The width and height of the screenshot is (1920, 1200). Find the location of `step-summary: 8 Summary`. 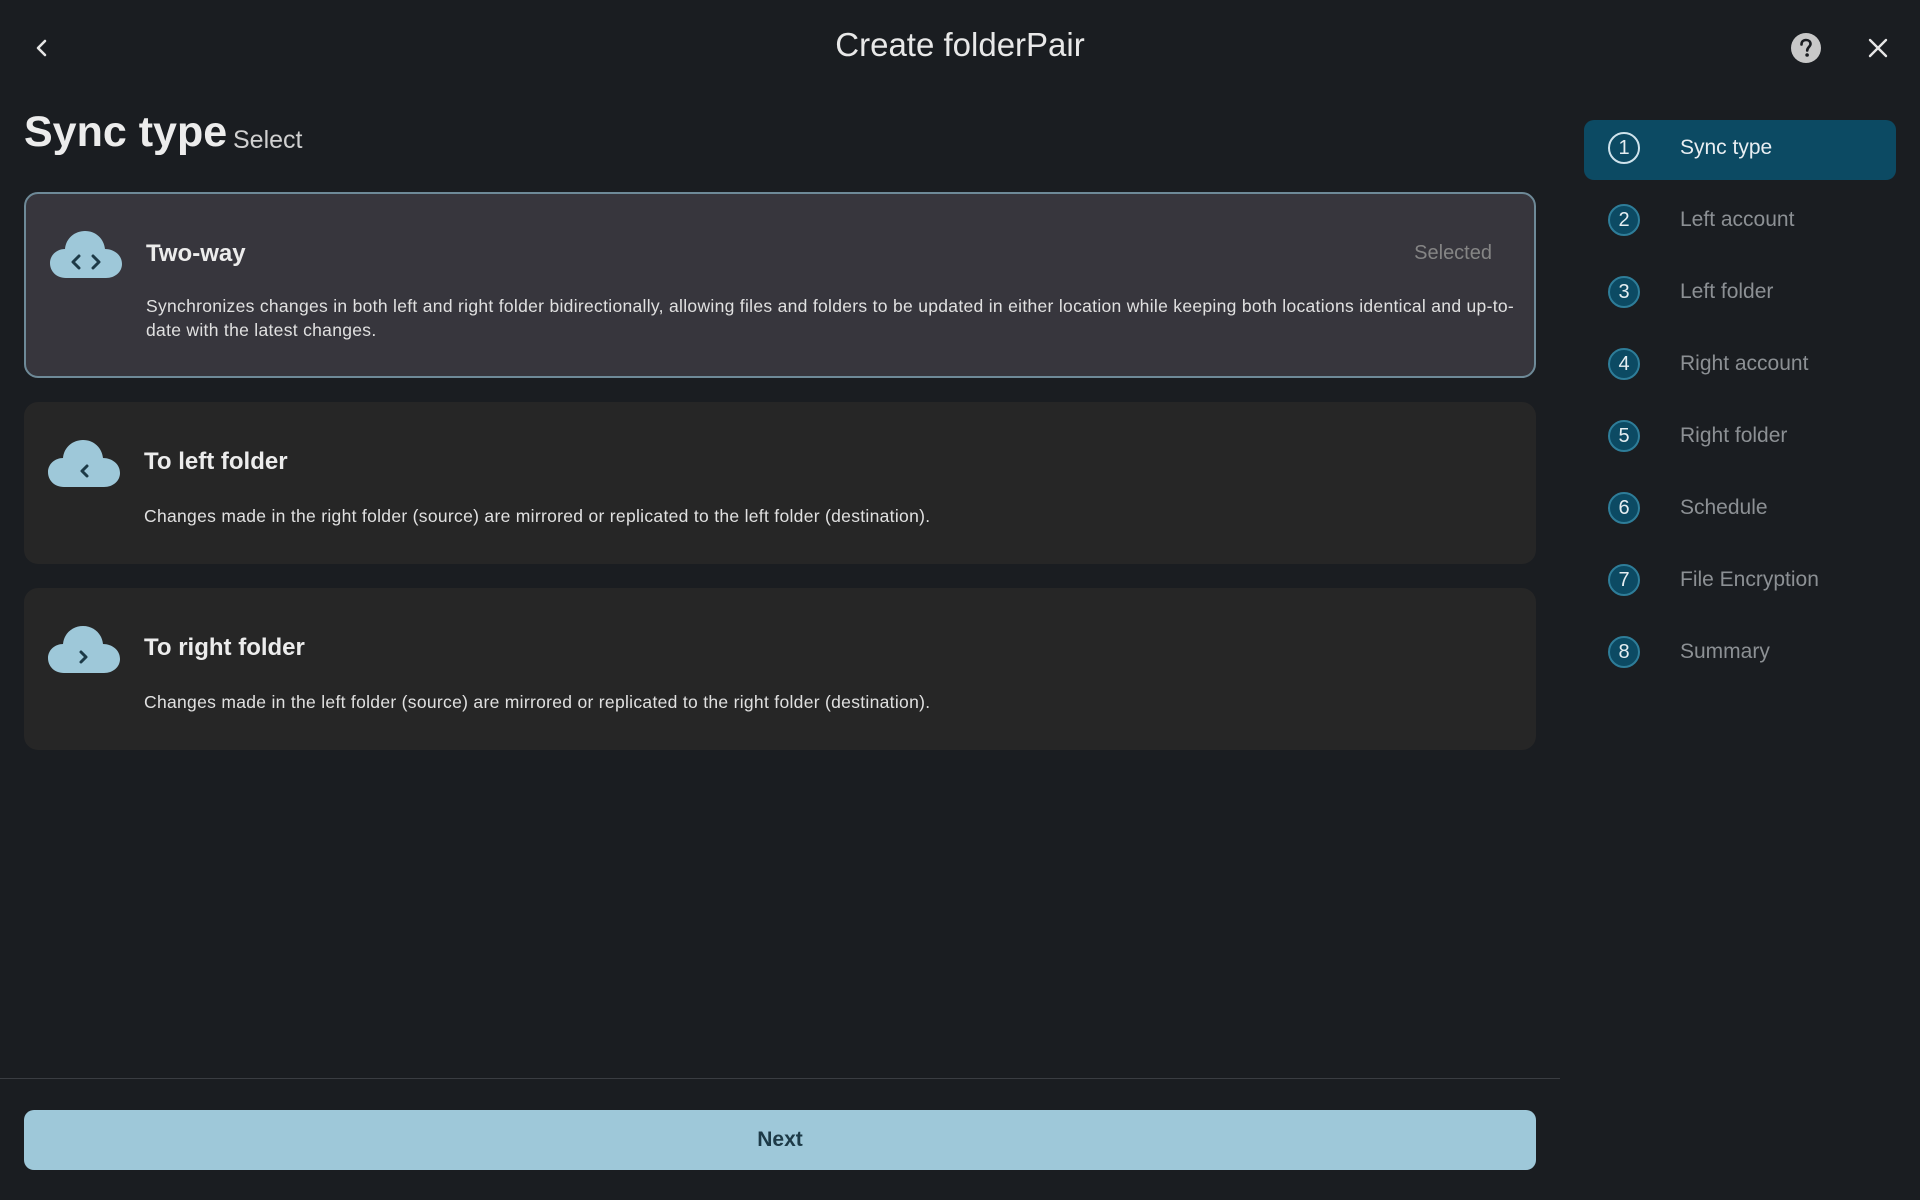

step-summary: 8 Summary is located at coordinates (1740, 654).